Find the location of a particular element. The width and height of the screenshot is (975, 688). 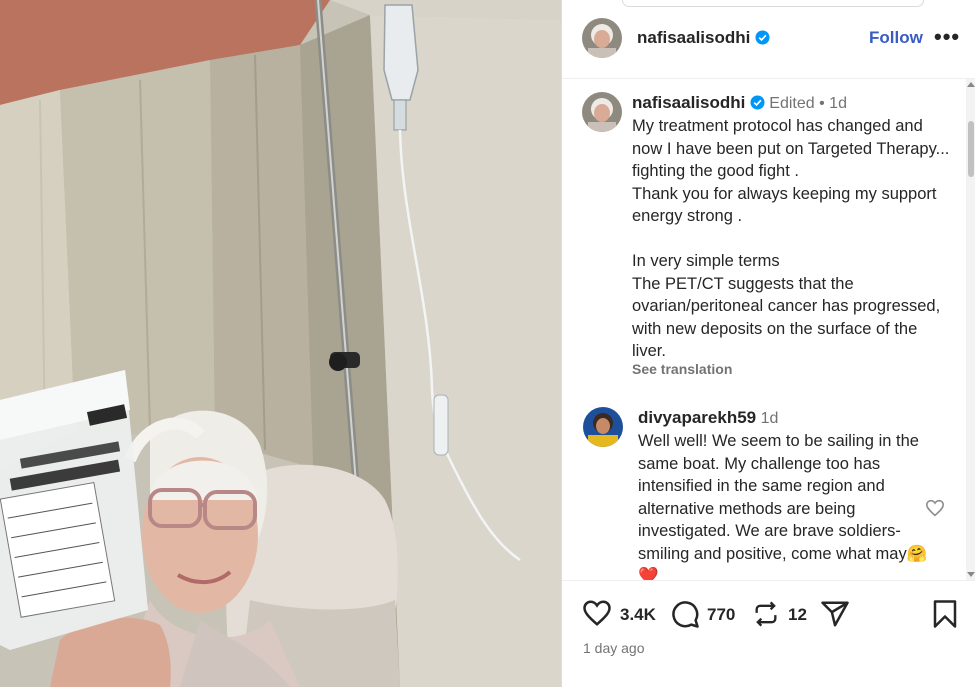

bookmark-icon is located at coordinates (945, 614).